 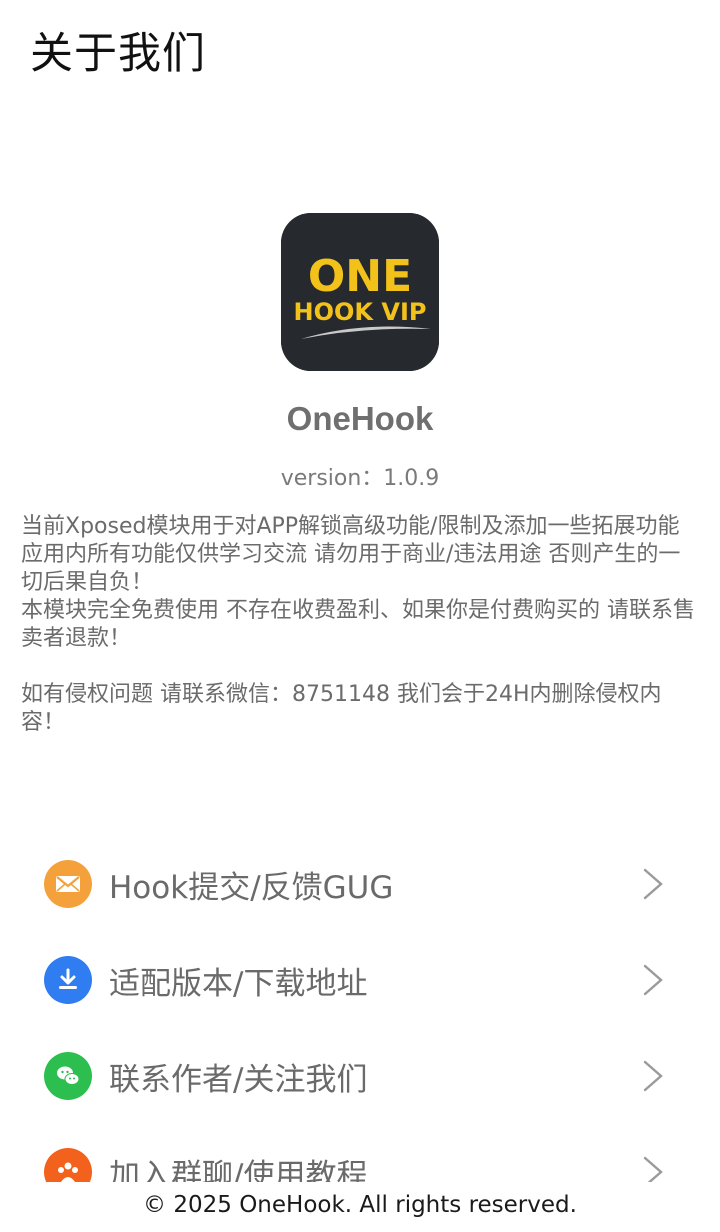 I want to click on mail-icon, so click(x=68, y=884).